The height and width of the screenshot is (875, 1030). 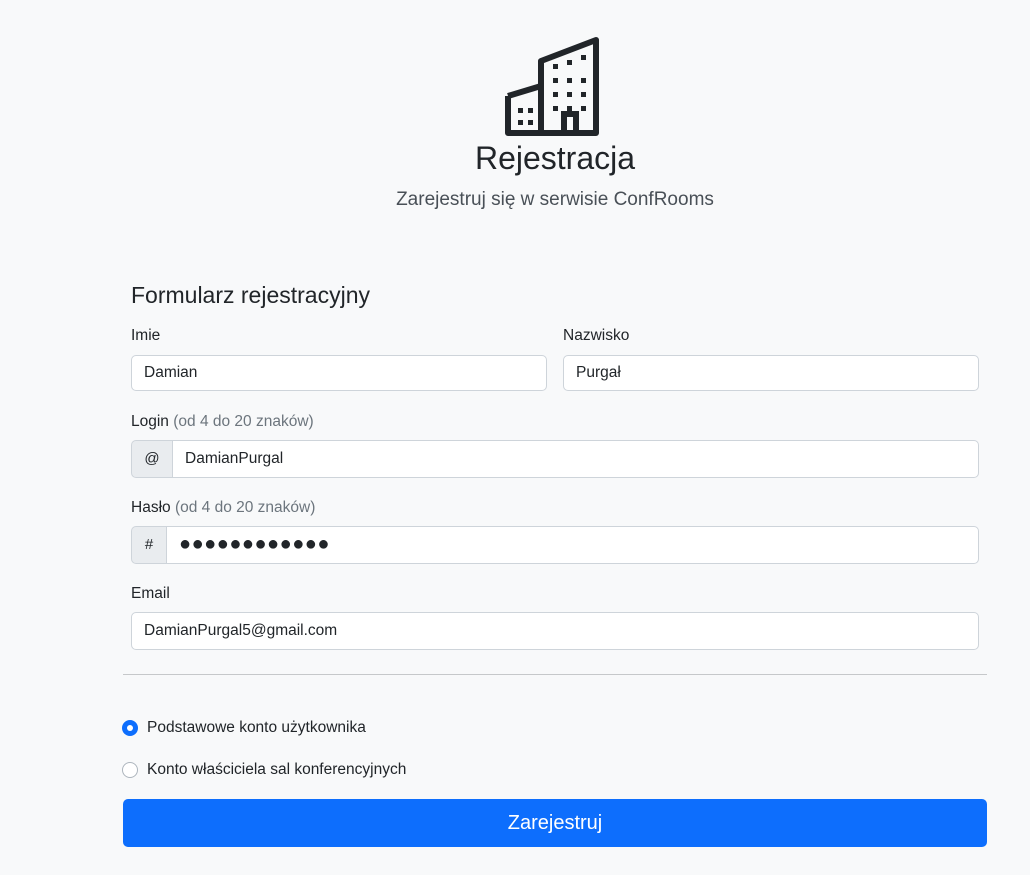 What do you see at coordinates (151, 459) in the screenshot?
I see `login-prefix: @` at bounding box center [151, 459].